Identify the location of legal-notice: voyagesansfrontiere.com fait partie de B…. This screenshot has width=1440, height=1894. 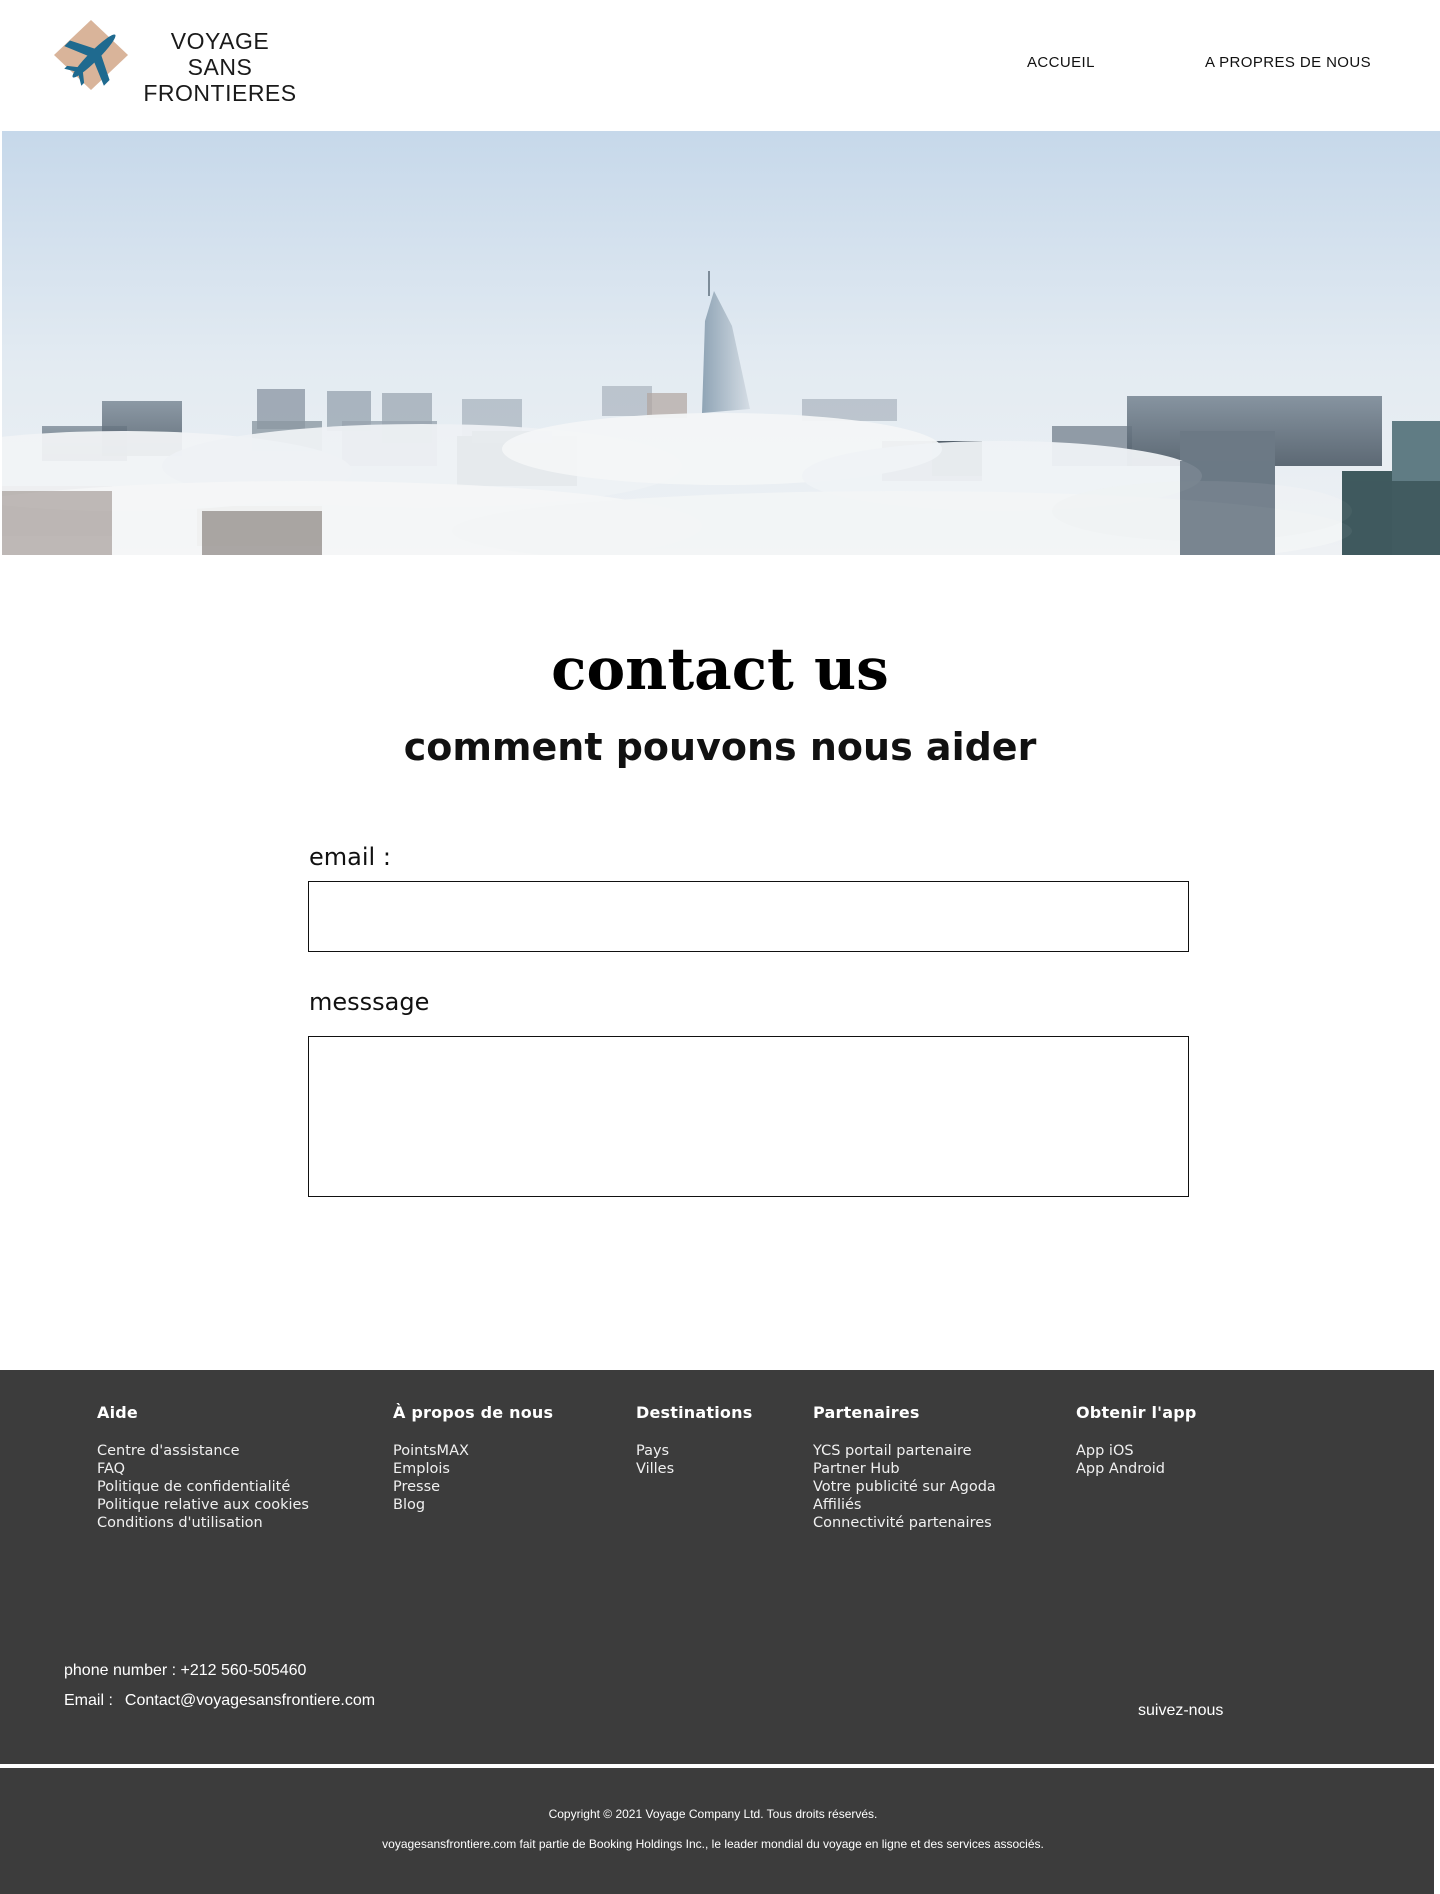
(713, 1844).